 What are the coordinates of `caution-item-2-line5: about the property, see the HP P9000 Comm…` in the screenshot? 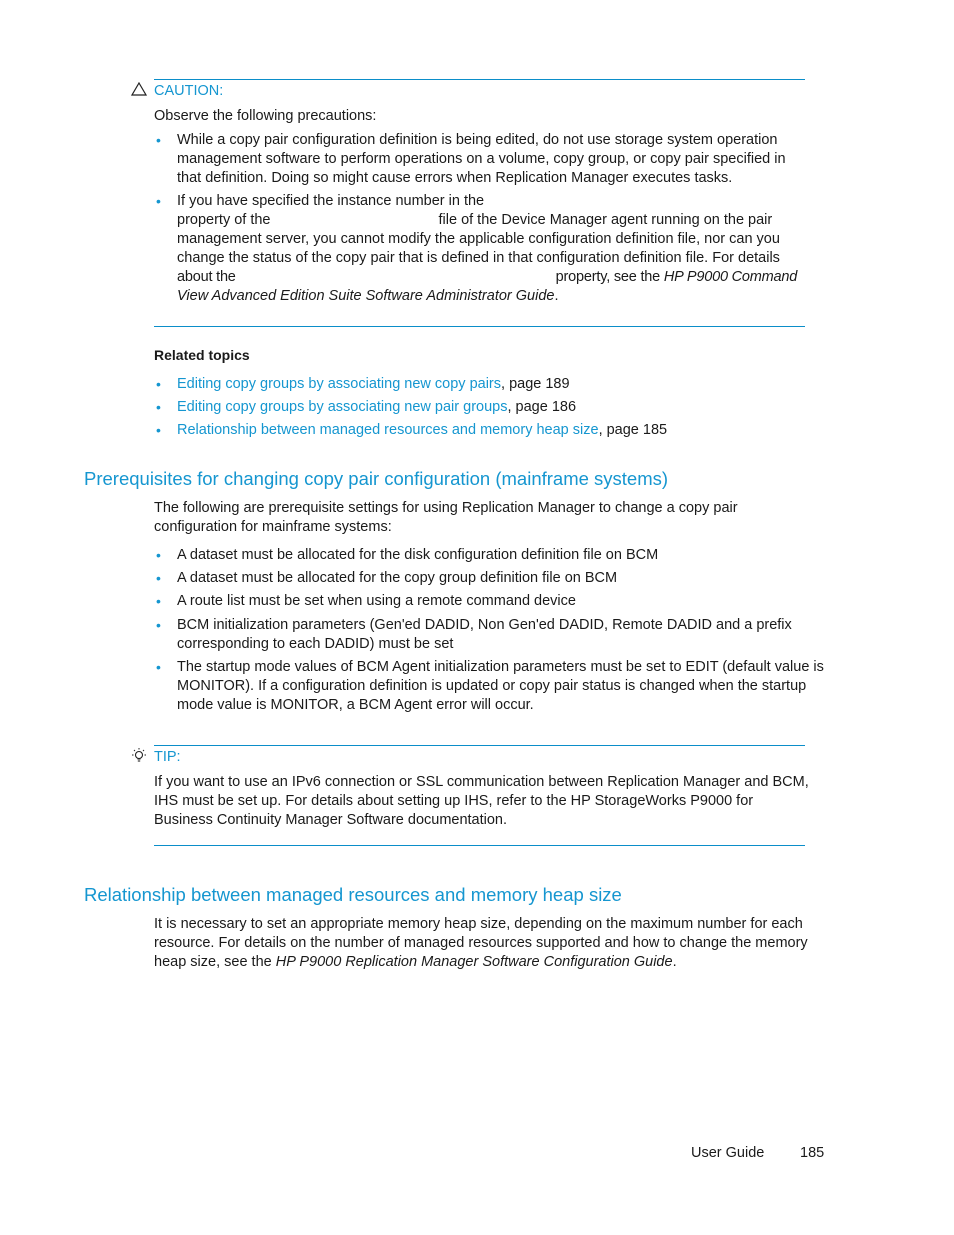 It's located at (487, 277).